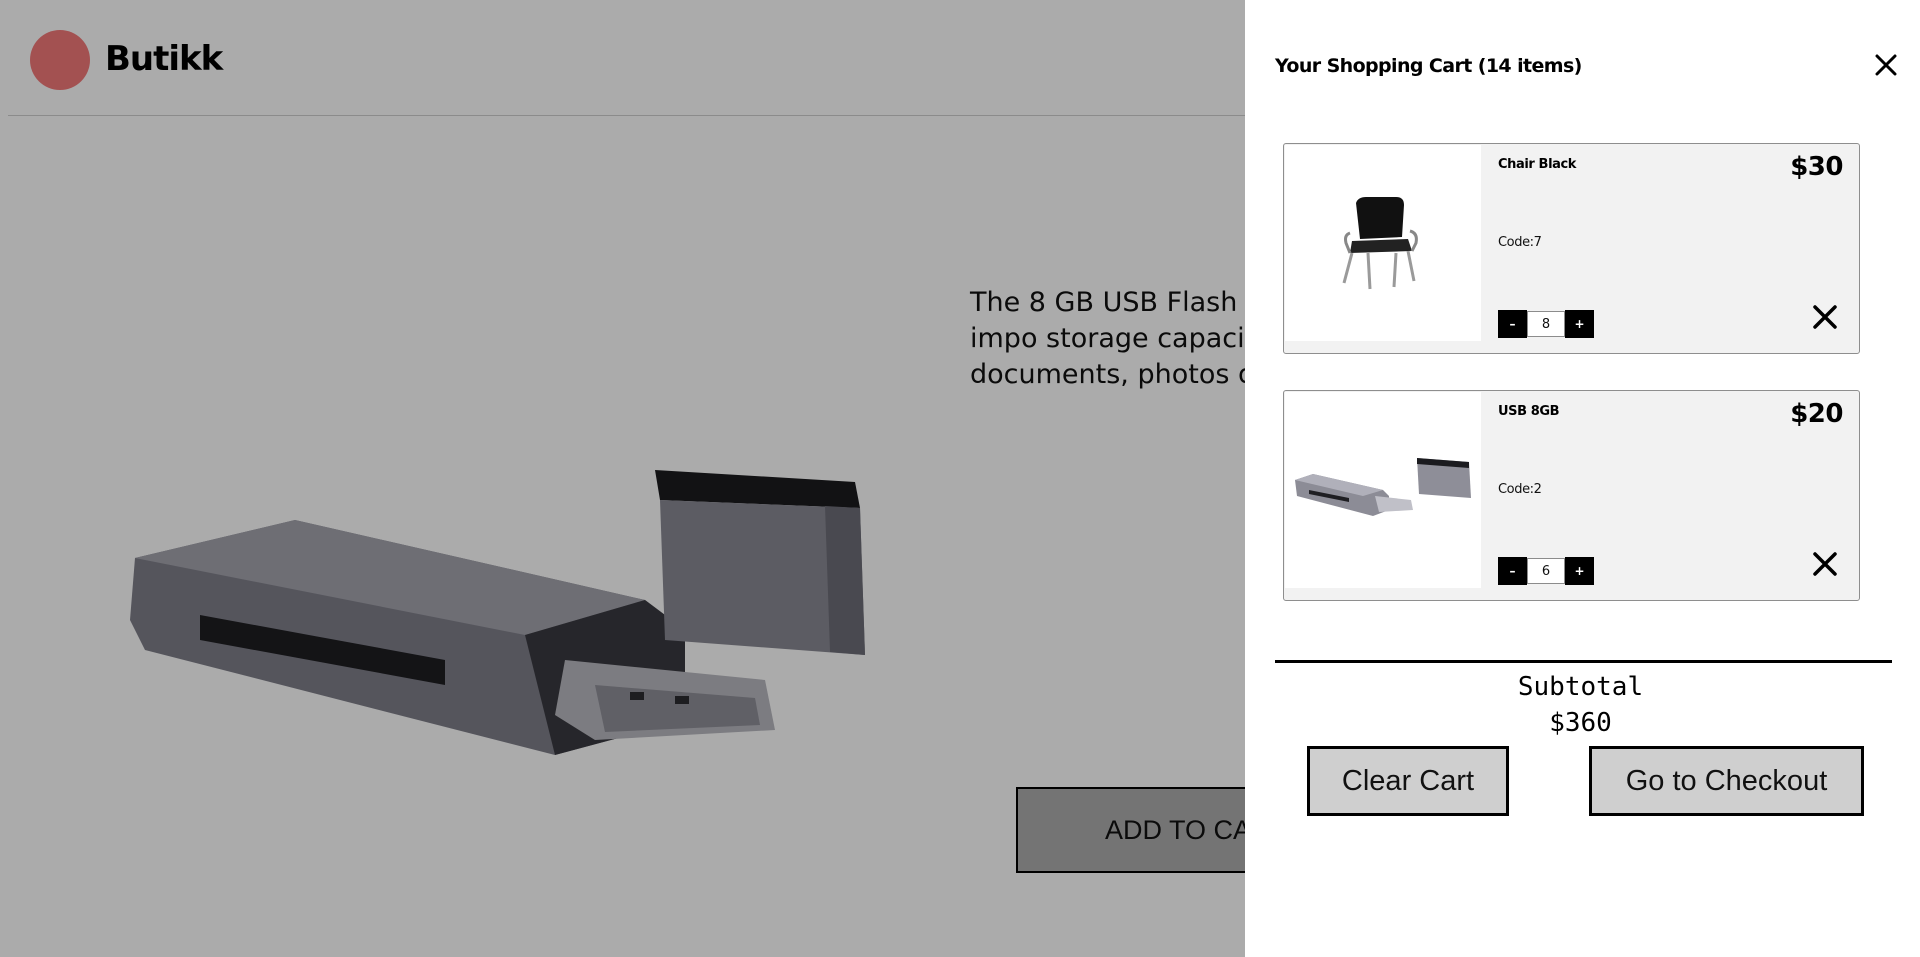 This screenshot has width=1920, height=957. I want to click on clear-cart-button: Clear Cart, so click(1408, 781).